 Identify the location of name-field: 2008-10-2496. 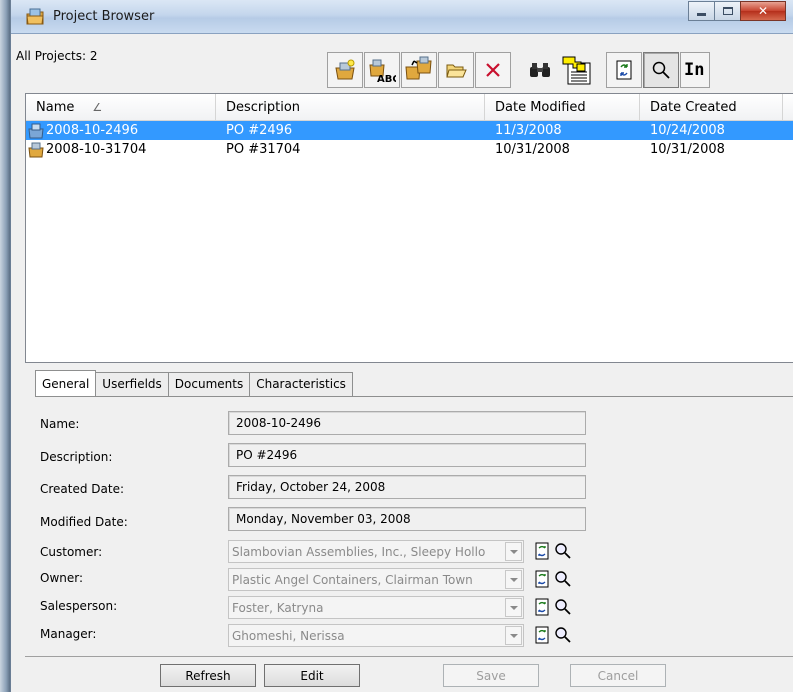
(407, 423).